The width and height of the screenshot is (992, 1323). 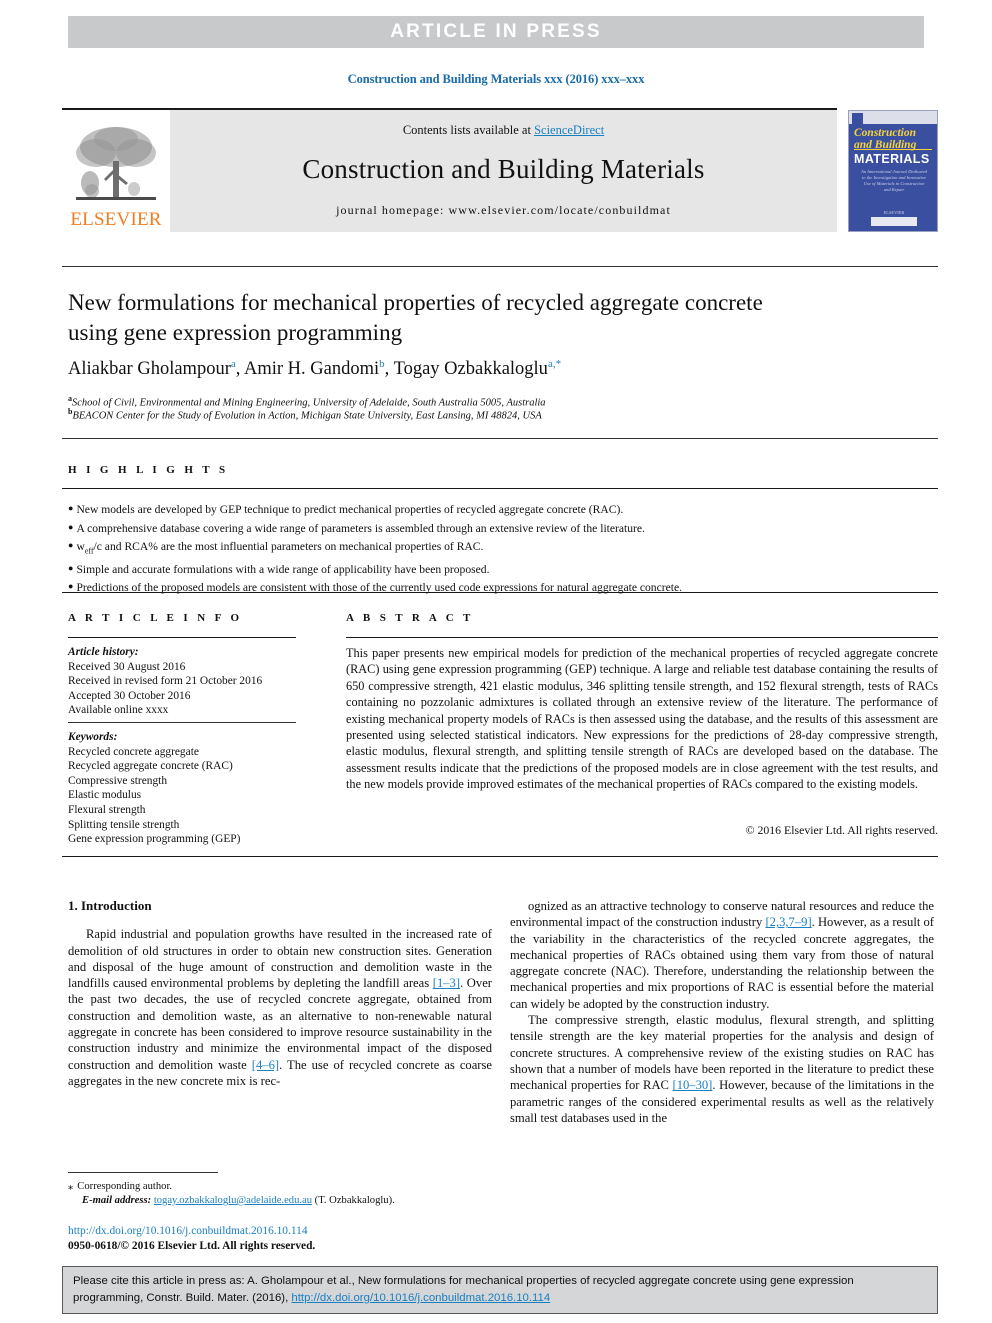 What do you see at coordinates (446, 983) in the screenshot?
I see `citation-link-1-3: [1–3]` at bounding box center [446, 983].